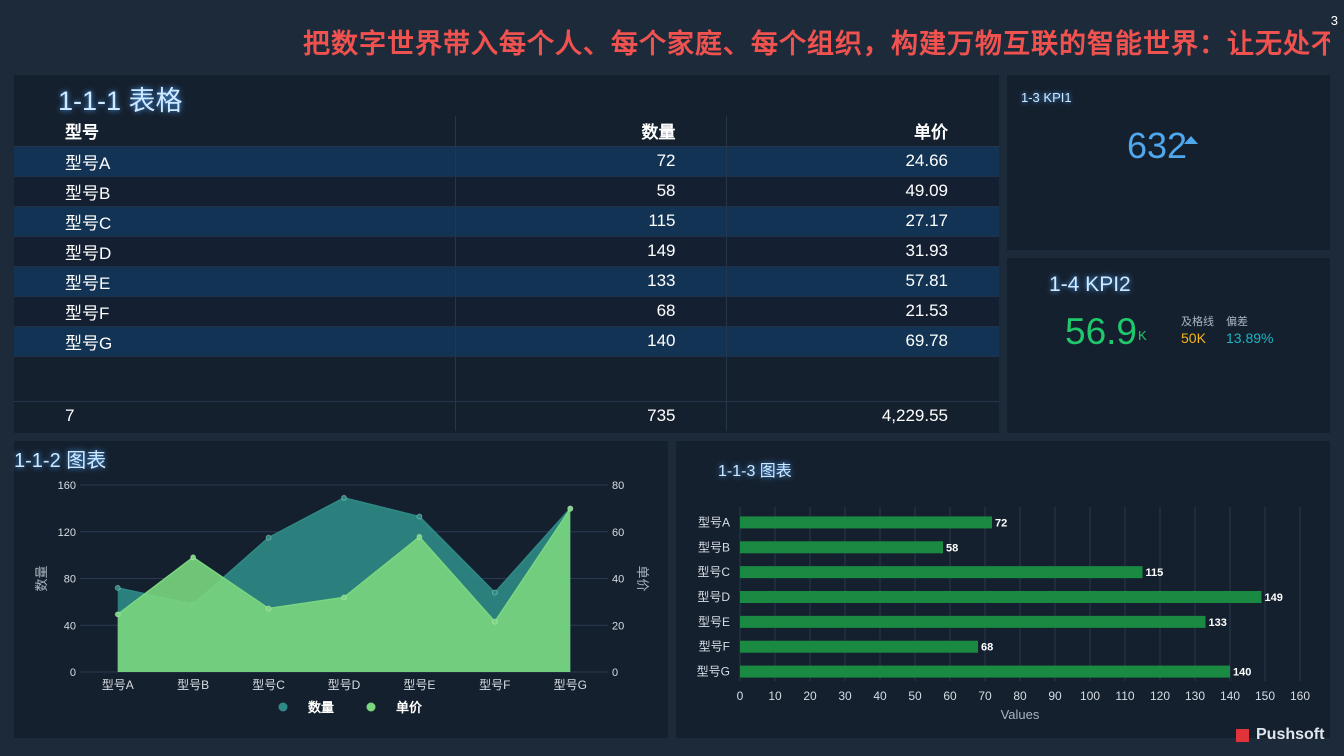  Describe the element at coordinates (591, 191) in the screenshot. I see `cell-quantity: 58` at that location.